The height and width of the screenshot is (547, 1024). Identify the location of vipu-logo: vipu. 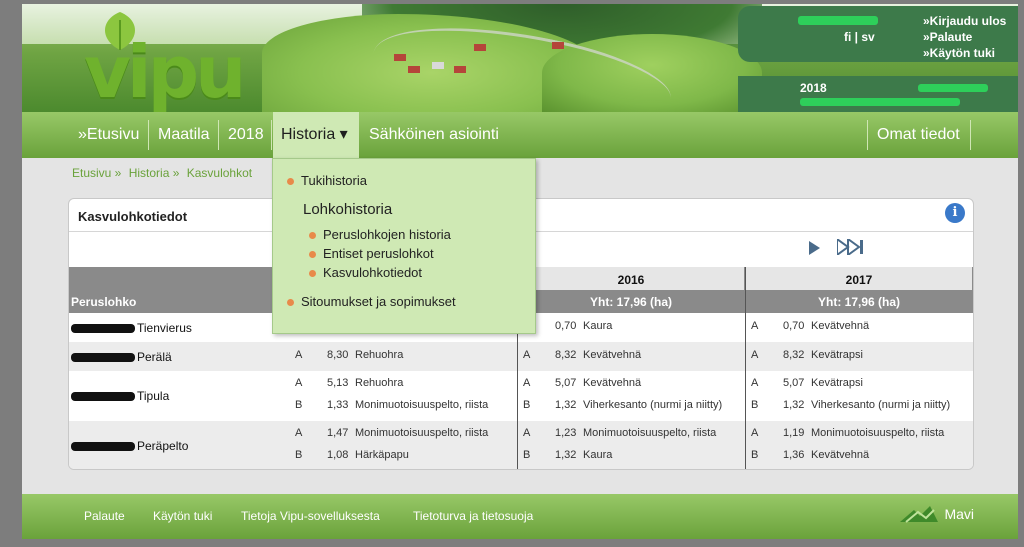
(150, 60).